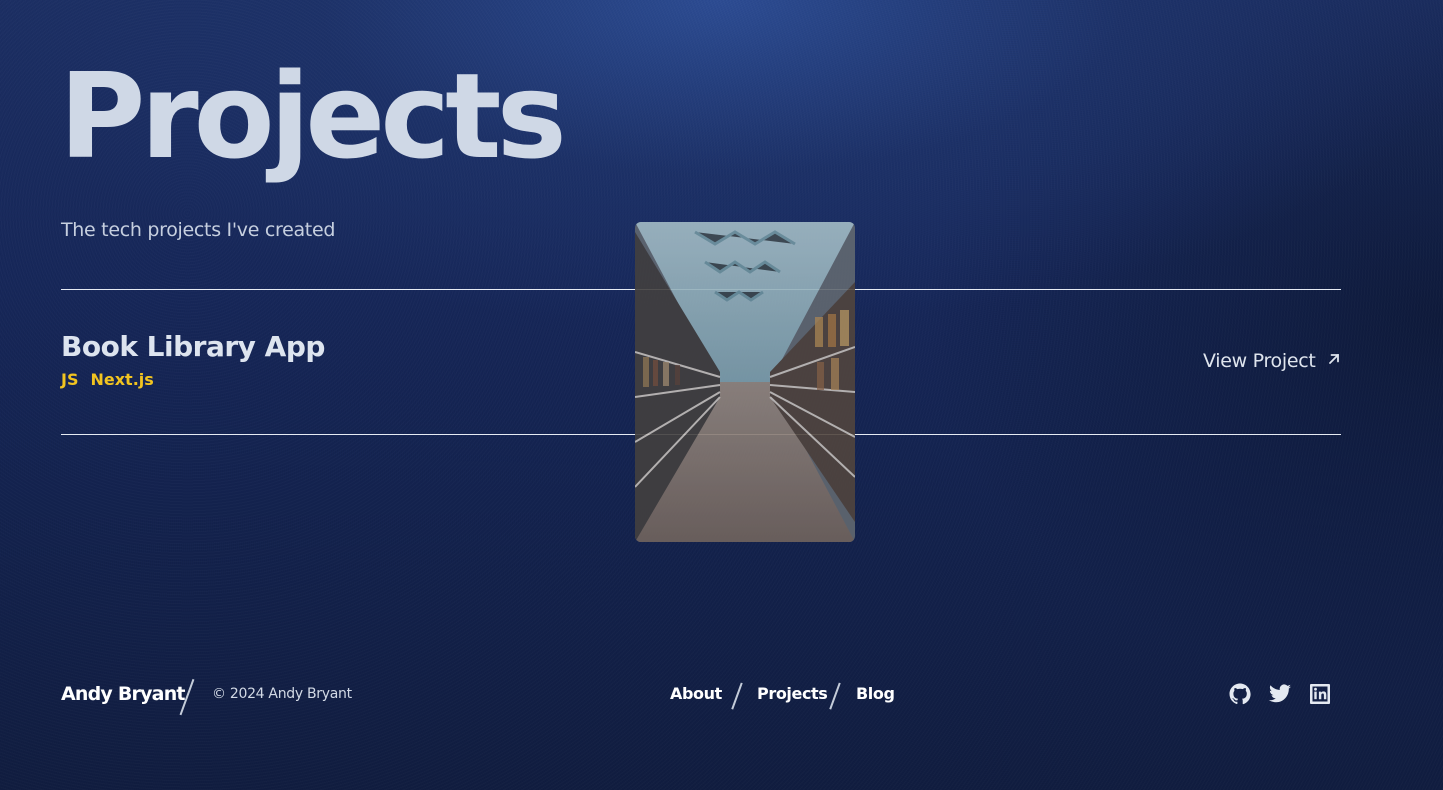  What do you see at coordinates (70, 379) in the screenshot?
I see `tag: JS` at bounding box center [70, 379].